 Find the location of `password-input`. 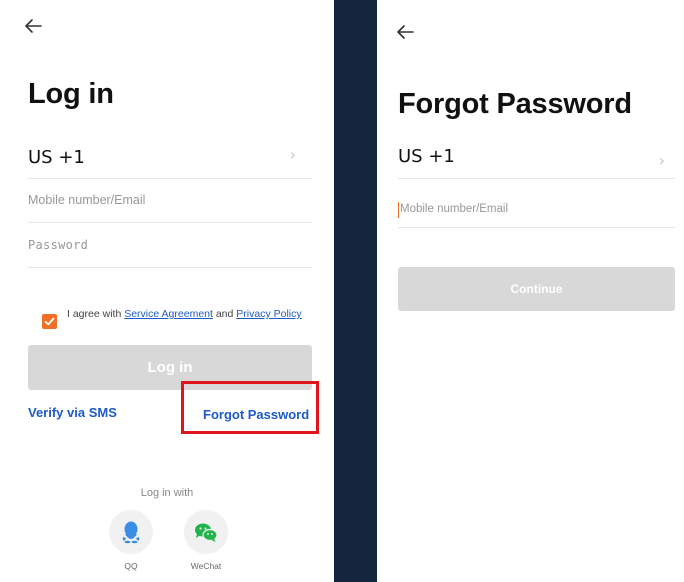

password-input is located at coordinates (170, 245).